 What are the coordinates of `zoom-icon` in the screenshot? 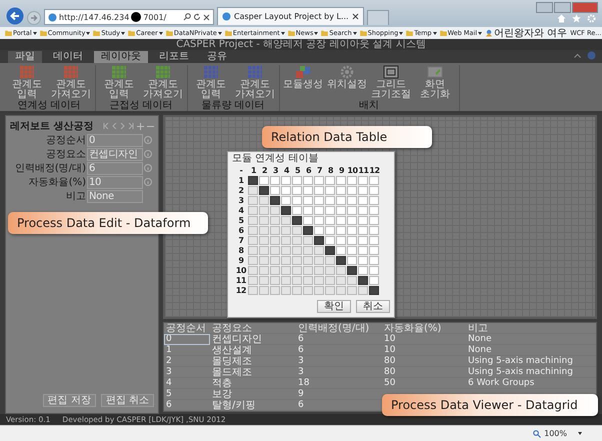 It's located at (537, 434).